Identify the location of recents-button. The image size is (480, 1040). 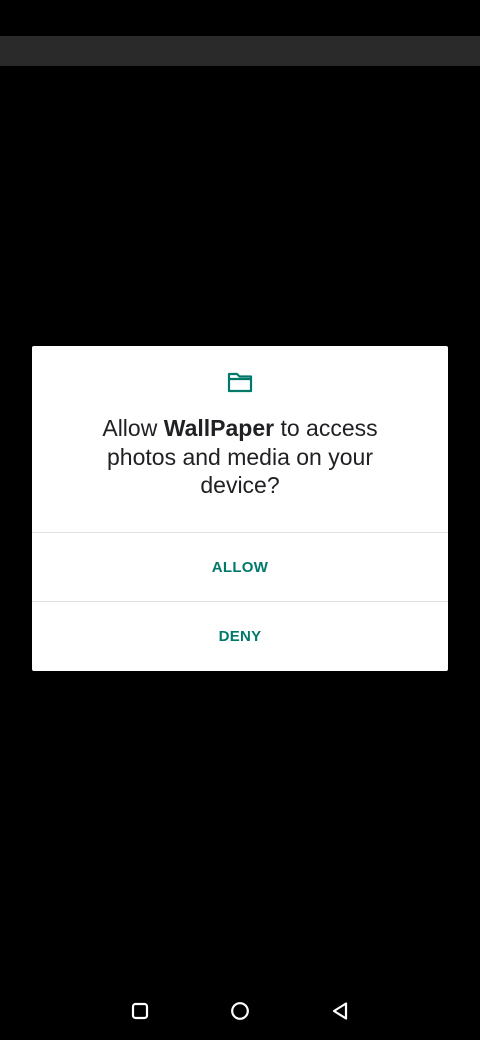
(140, 1011).